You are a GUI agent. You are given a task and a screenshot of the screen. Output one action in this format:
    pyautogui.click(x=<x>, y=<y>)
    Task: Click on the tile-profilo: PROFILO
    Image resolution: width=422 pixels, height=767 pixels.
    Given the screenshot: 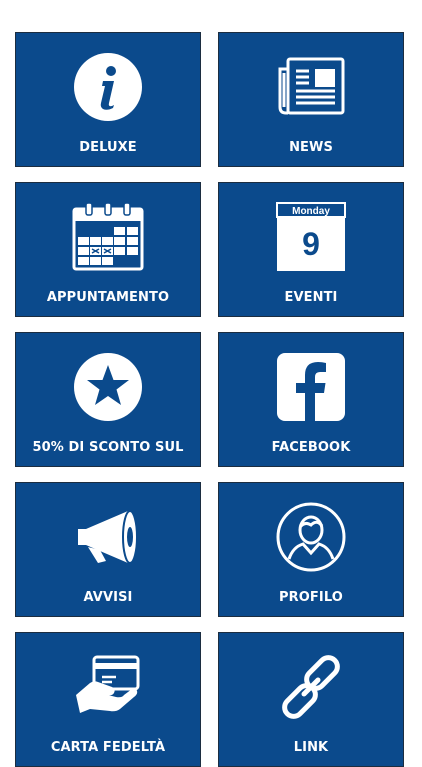 What is the action you would take?
    pyautogui.click(x=311, y=549)
    